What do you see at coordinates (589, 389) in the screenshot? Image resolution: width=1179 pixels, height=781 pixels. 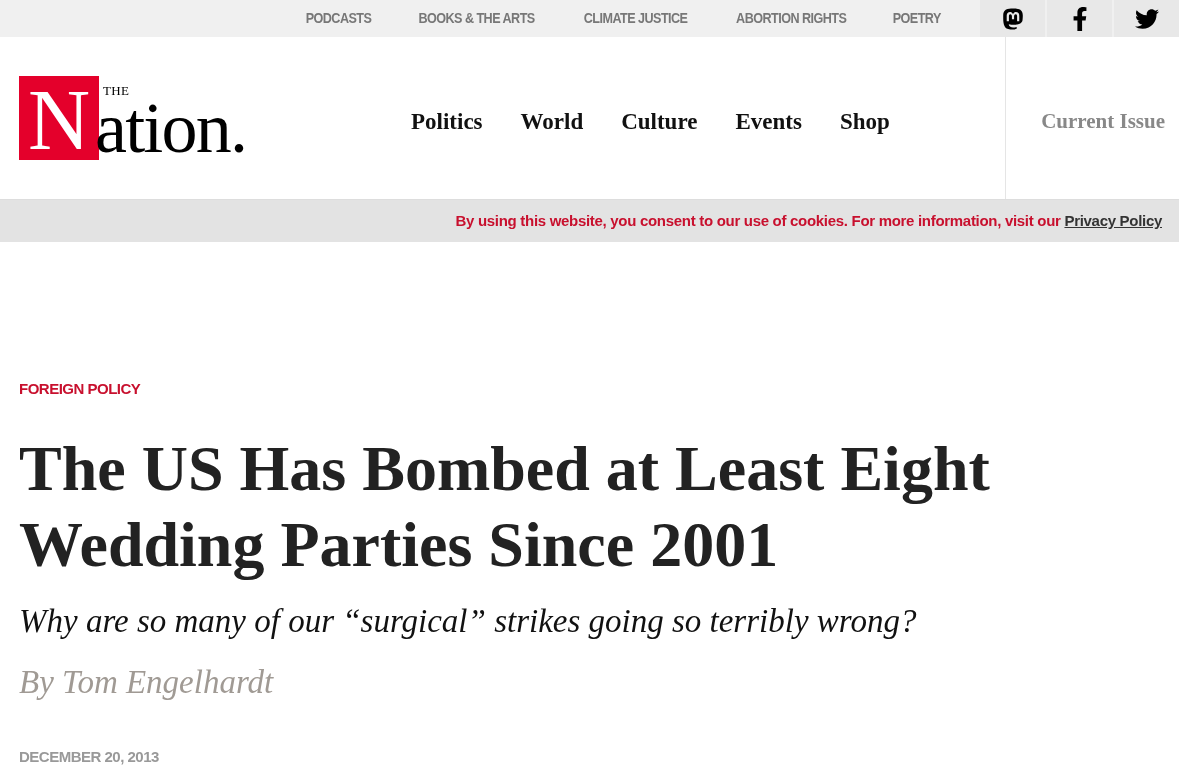 I see `category-label: FOREIGN POLICY` at bounding box center [589, 389].